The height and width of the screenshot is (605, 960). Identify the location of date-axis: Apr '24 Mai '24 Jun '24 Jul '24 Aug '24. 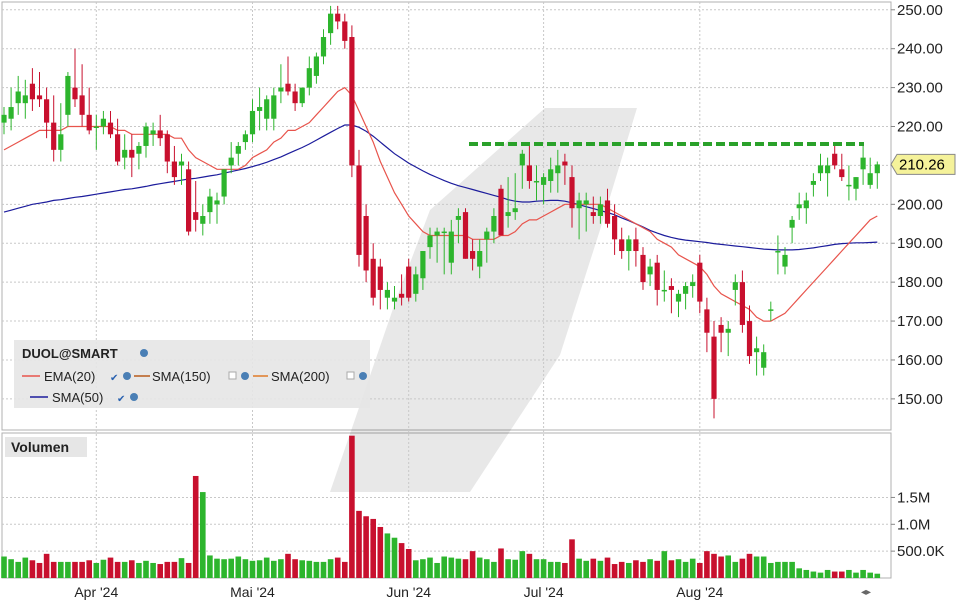
(398, 592).